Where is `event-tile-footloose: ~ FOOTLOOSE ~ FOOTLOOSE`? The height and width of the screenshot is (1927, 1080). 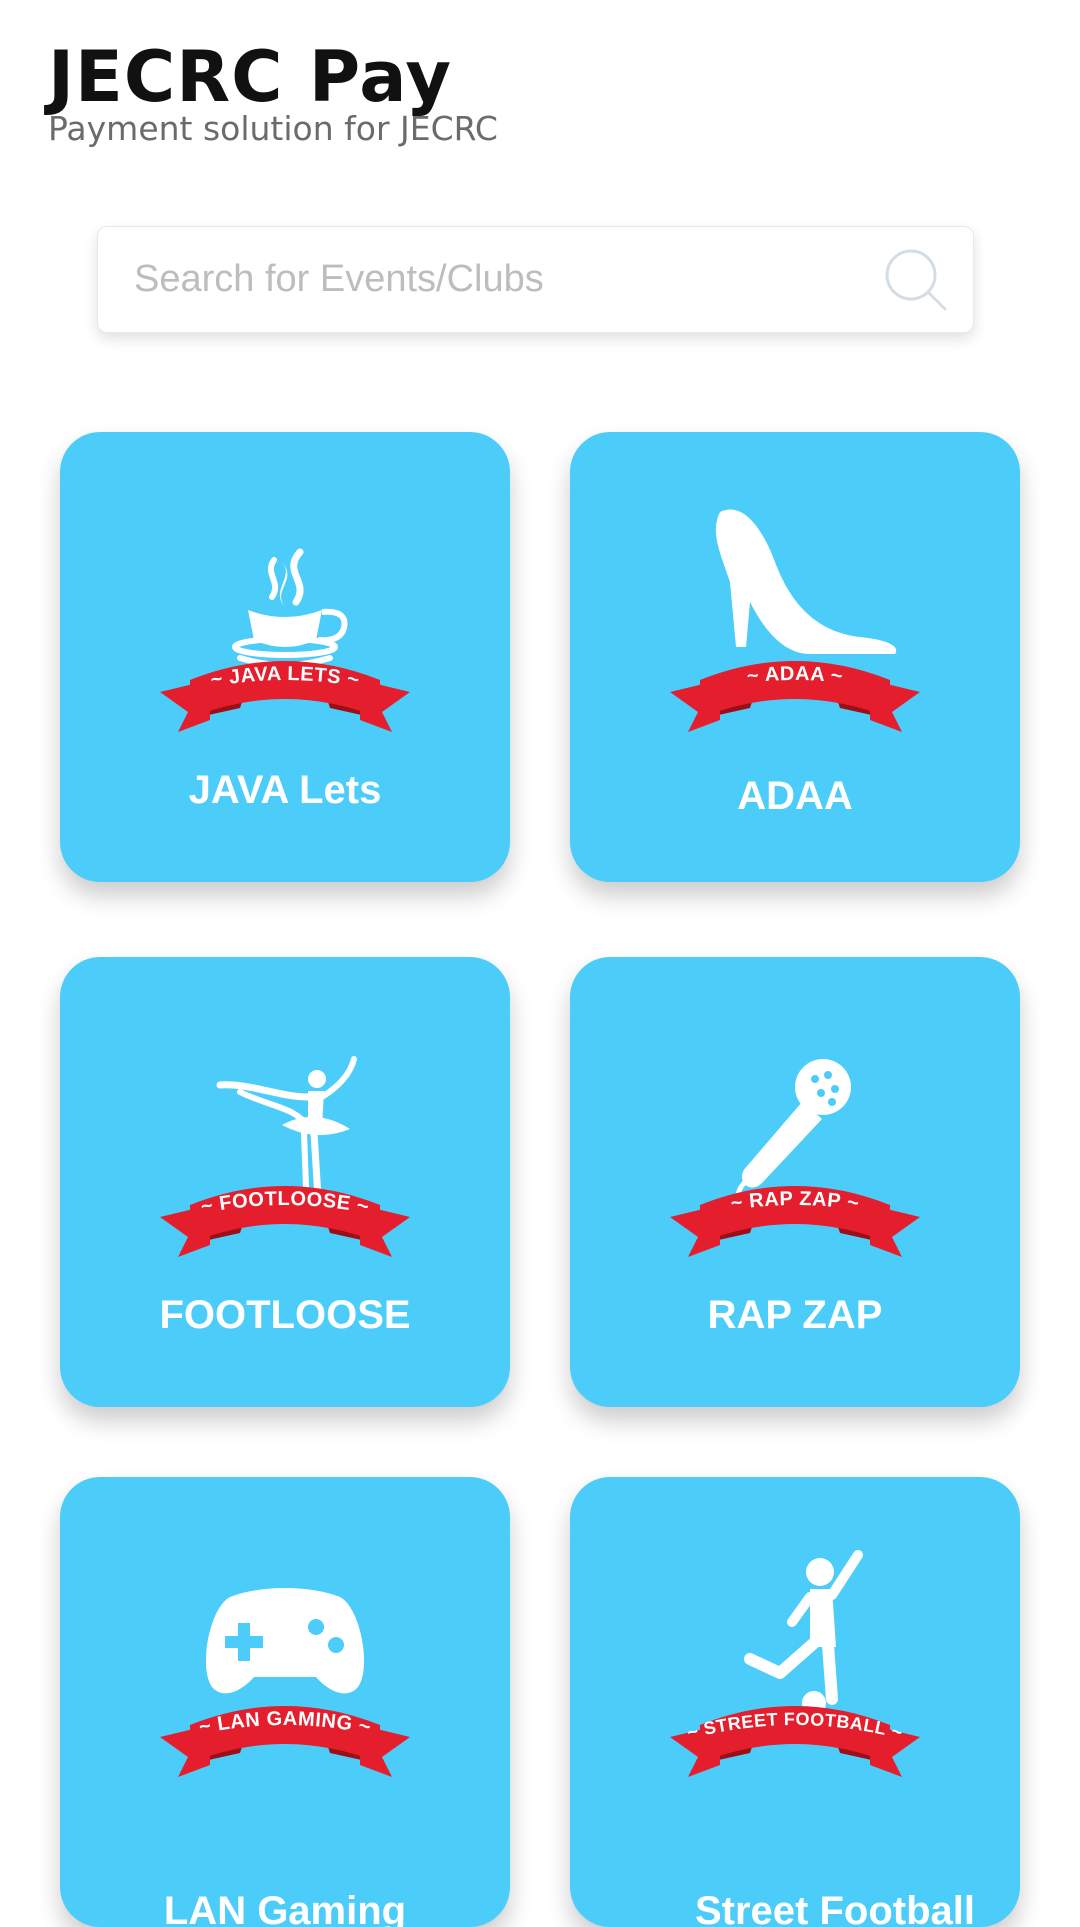
event-tile-footloose: ~ FOOTLOOSE ~ FOOTLOOSE is located at coordinates (285, 1182).